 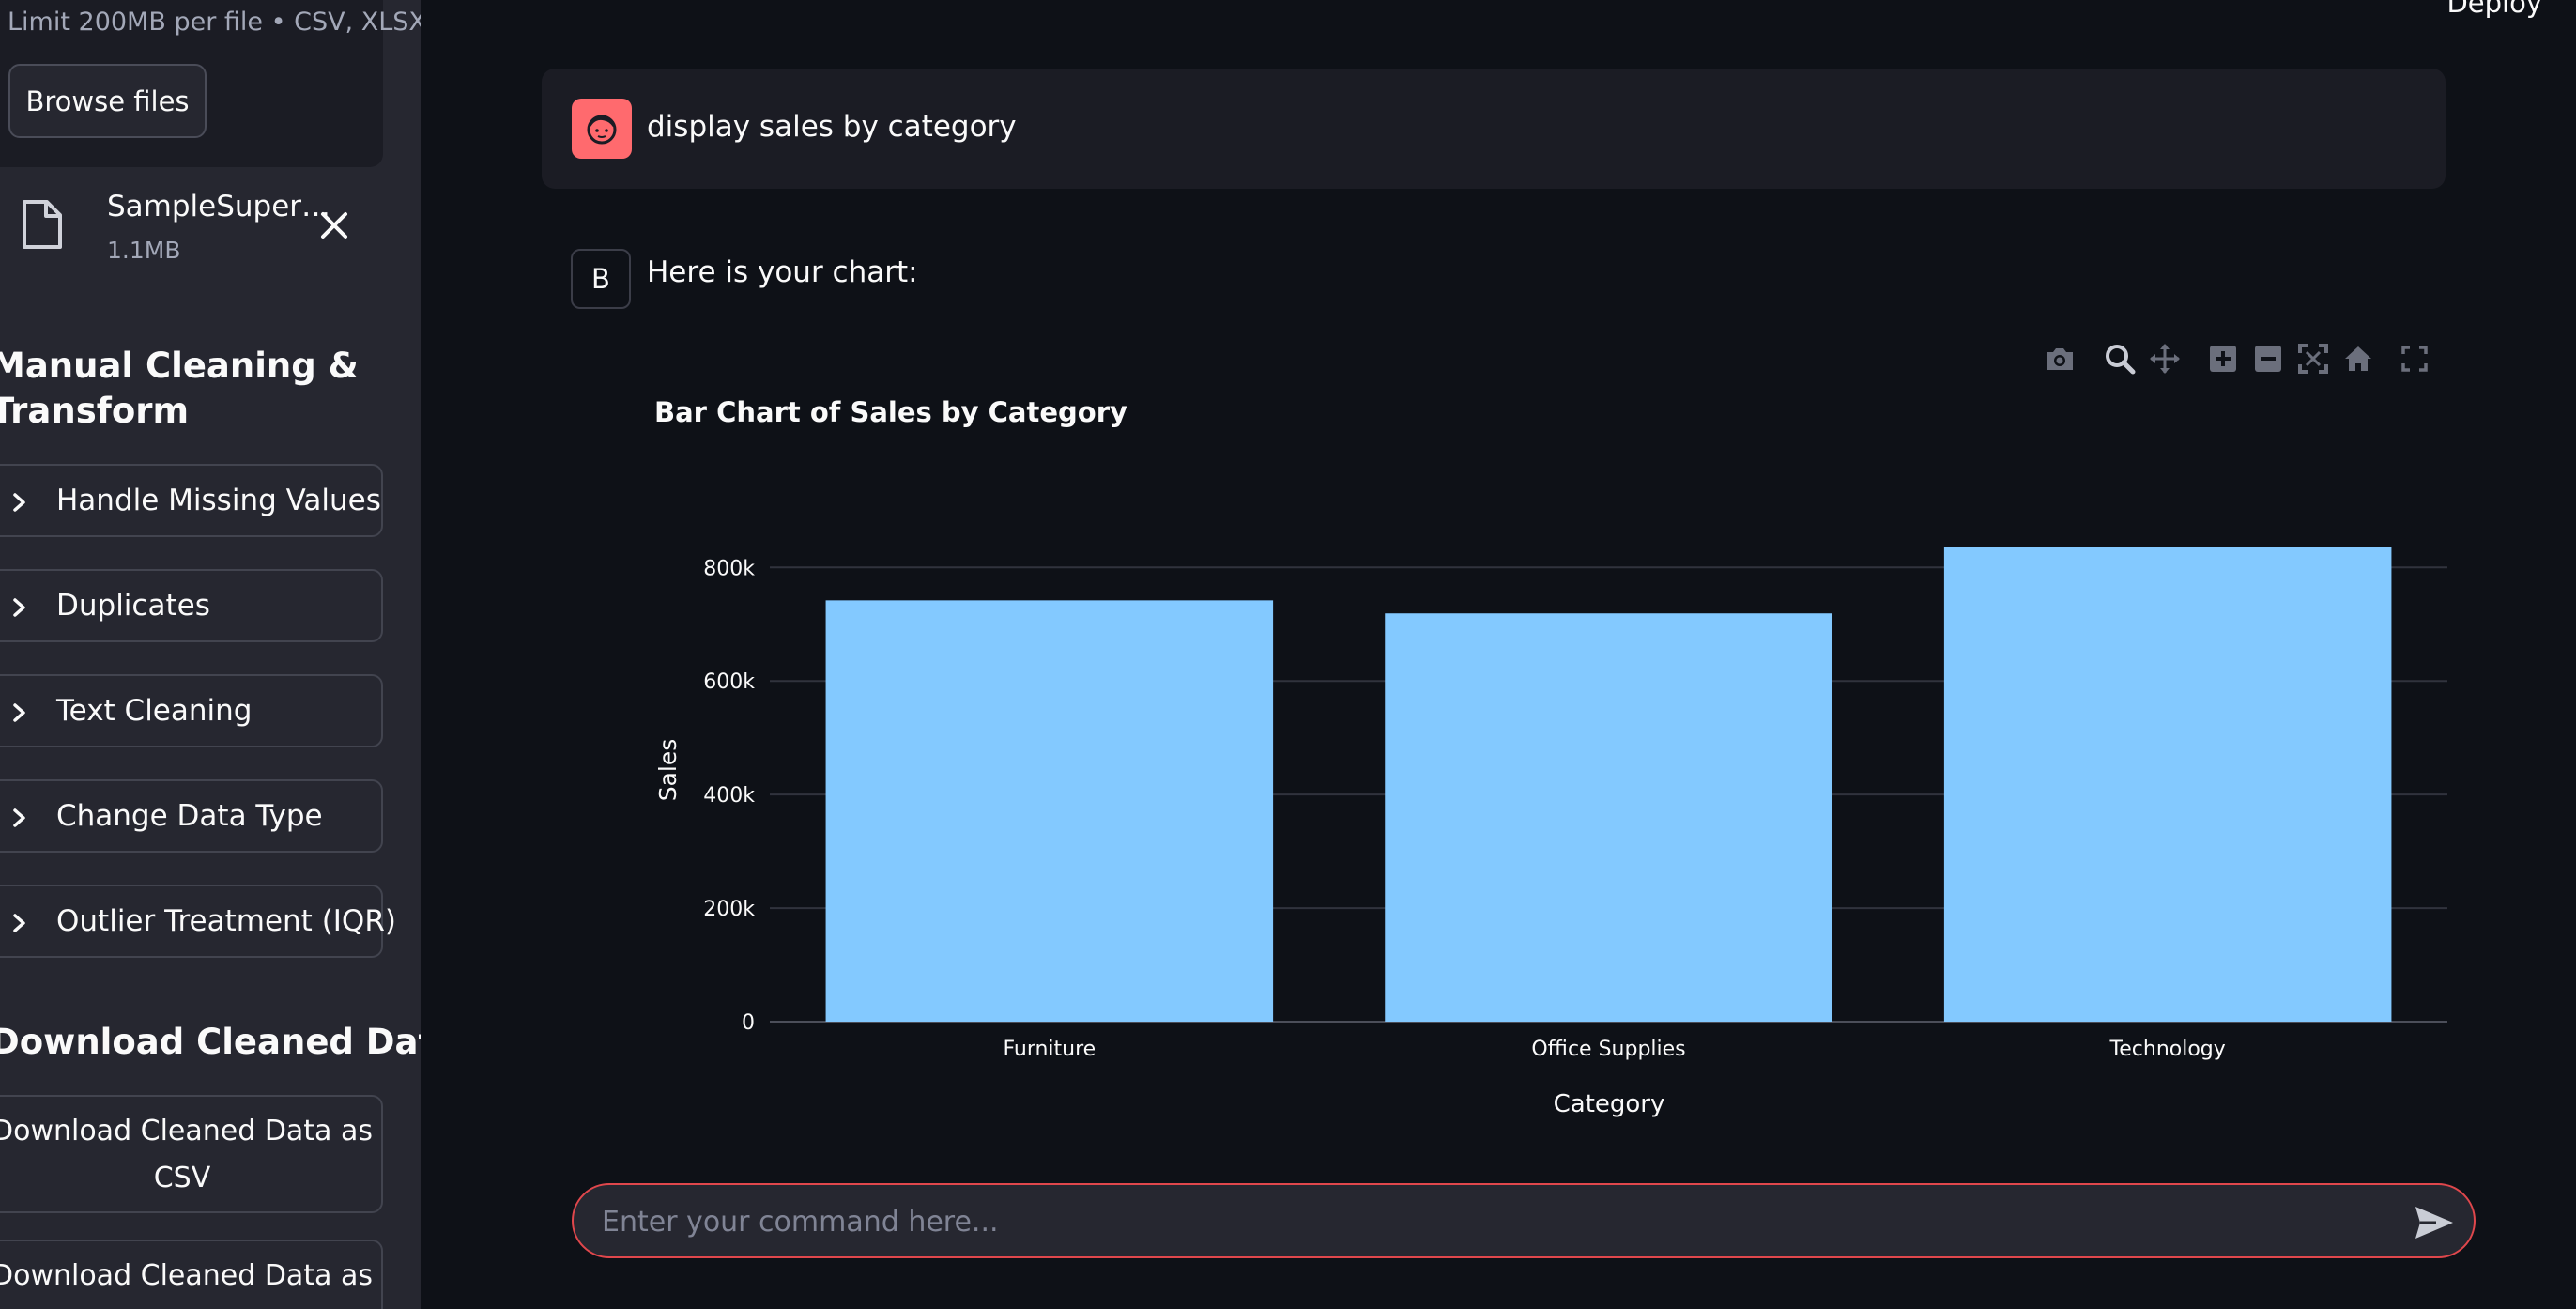 I want to click on download-xlsx-button: Download Cleaned Data as, so click(x=192, y=1274).